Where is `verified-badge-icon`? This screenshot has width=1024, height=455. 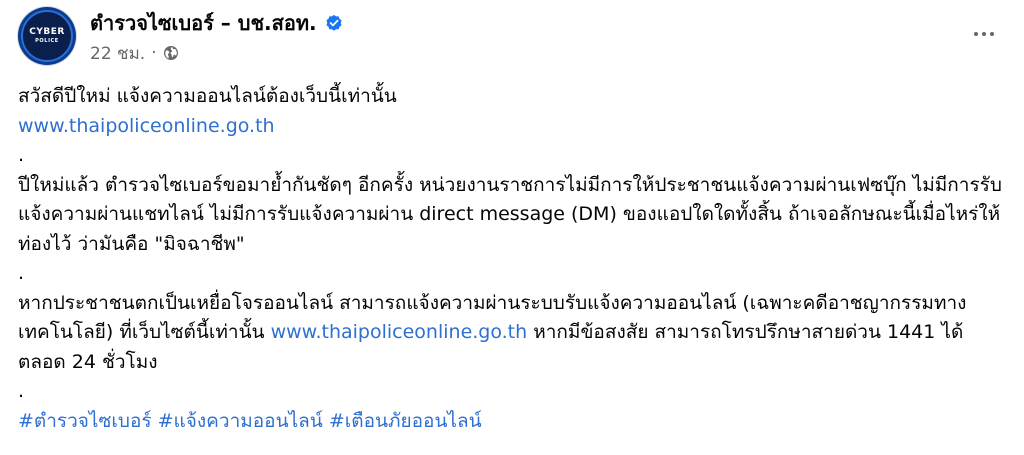 verified-badge-icon is located at coordinates (334, 22).